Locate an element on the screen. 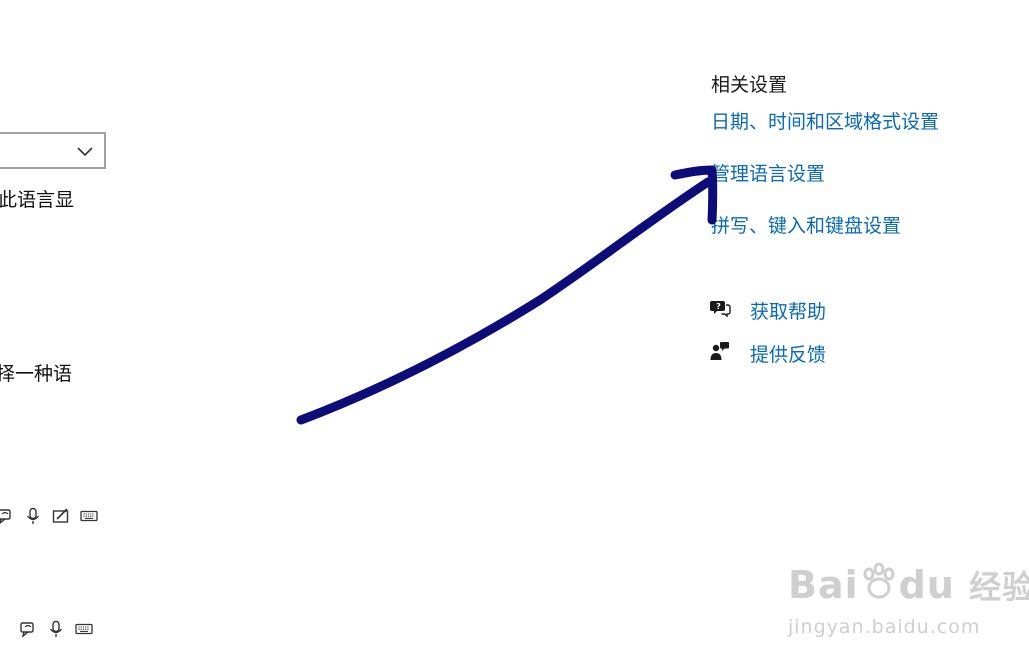 The image size is (1029, 663). watermark-logo-b: du is located at coordinates (926, 585).